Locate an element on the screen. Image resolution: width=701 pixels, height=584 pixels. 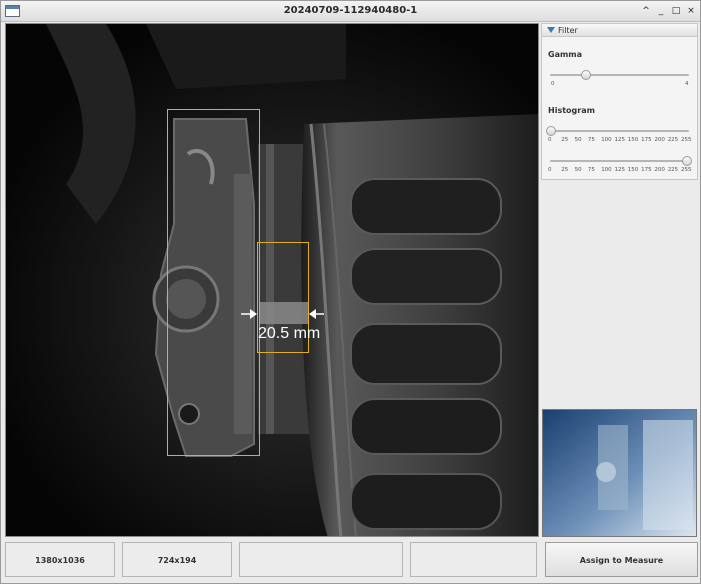
histogram-high-track is located at coordinates (619, 161).